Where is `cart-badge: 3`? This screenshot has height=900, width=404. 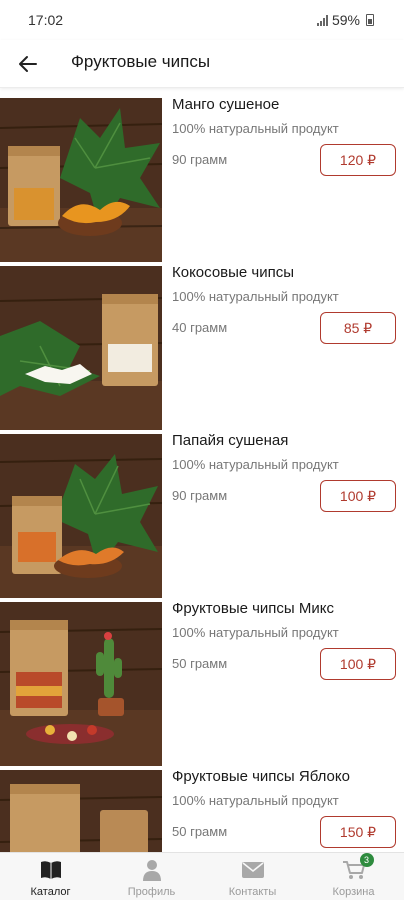
cart-badge: 3 is located at coordinates (366, 860).